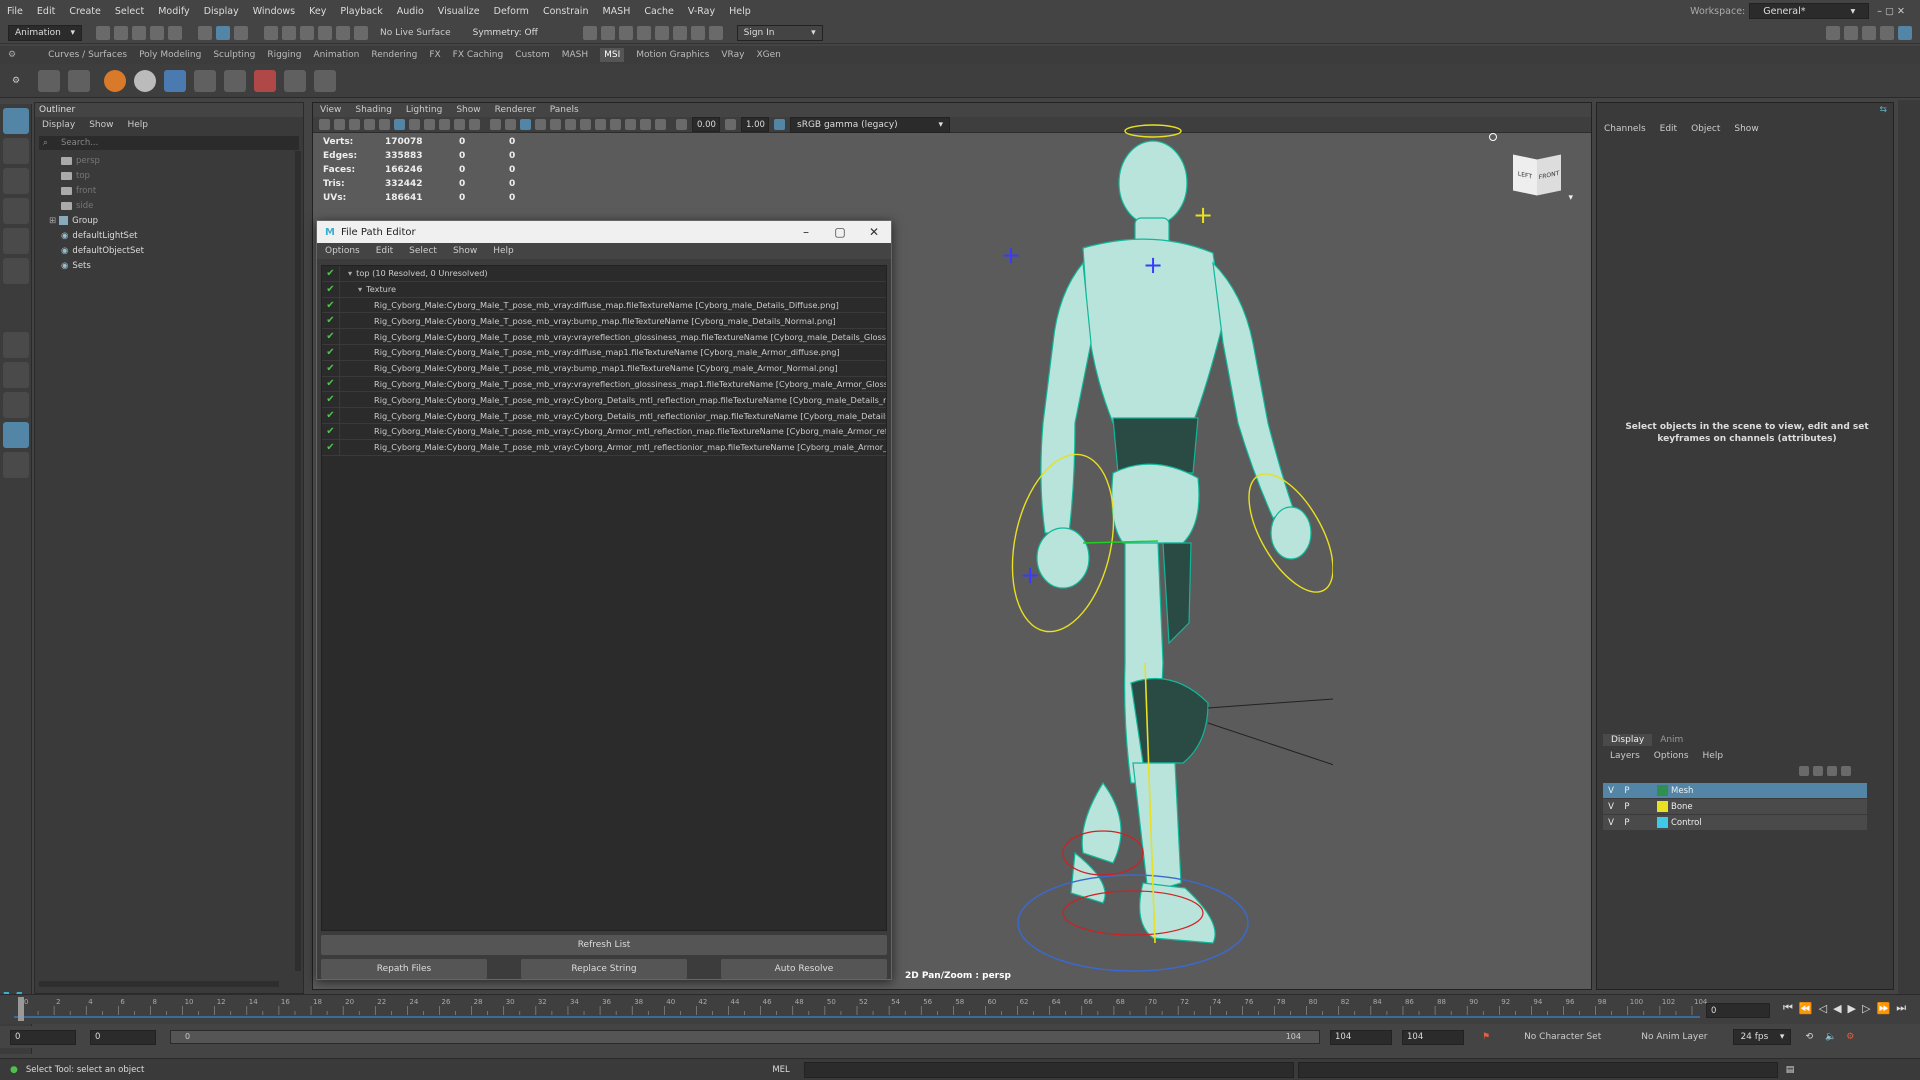 The height and width of the screenshot is (1080, 1920). What do you see at coordinates (361, 11) in the screenshot?
I see `menu-playback: Playback` at bounding box center [361, 11].